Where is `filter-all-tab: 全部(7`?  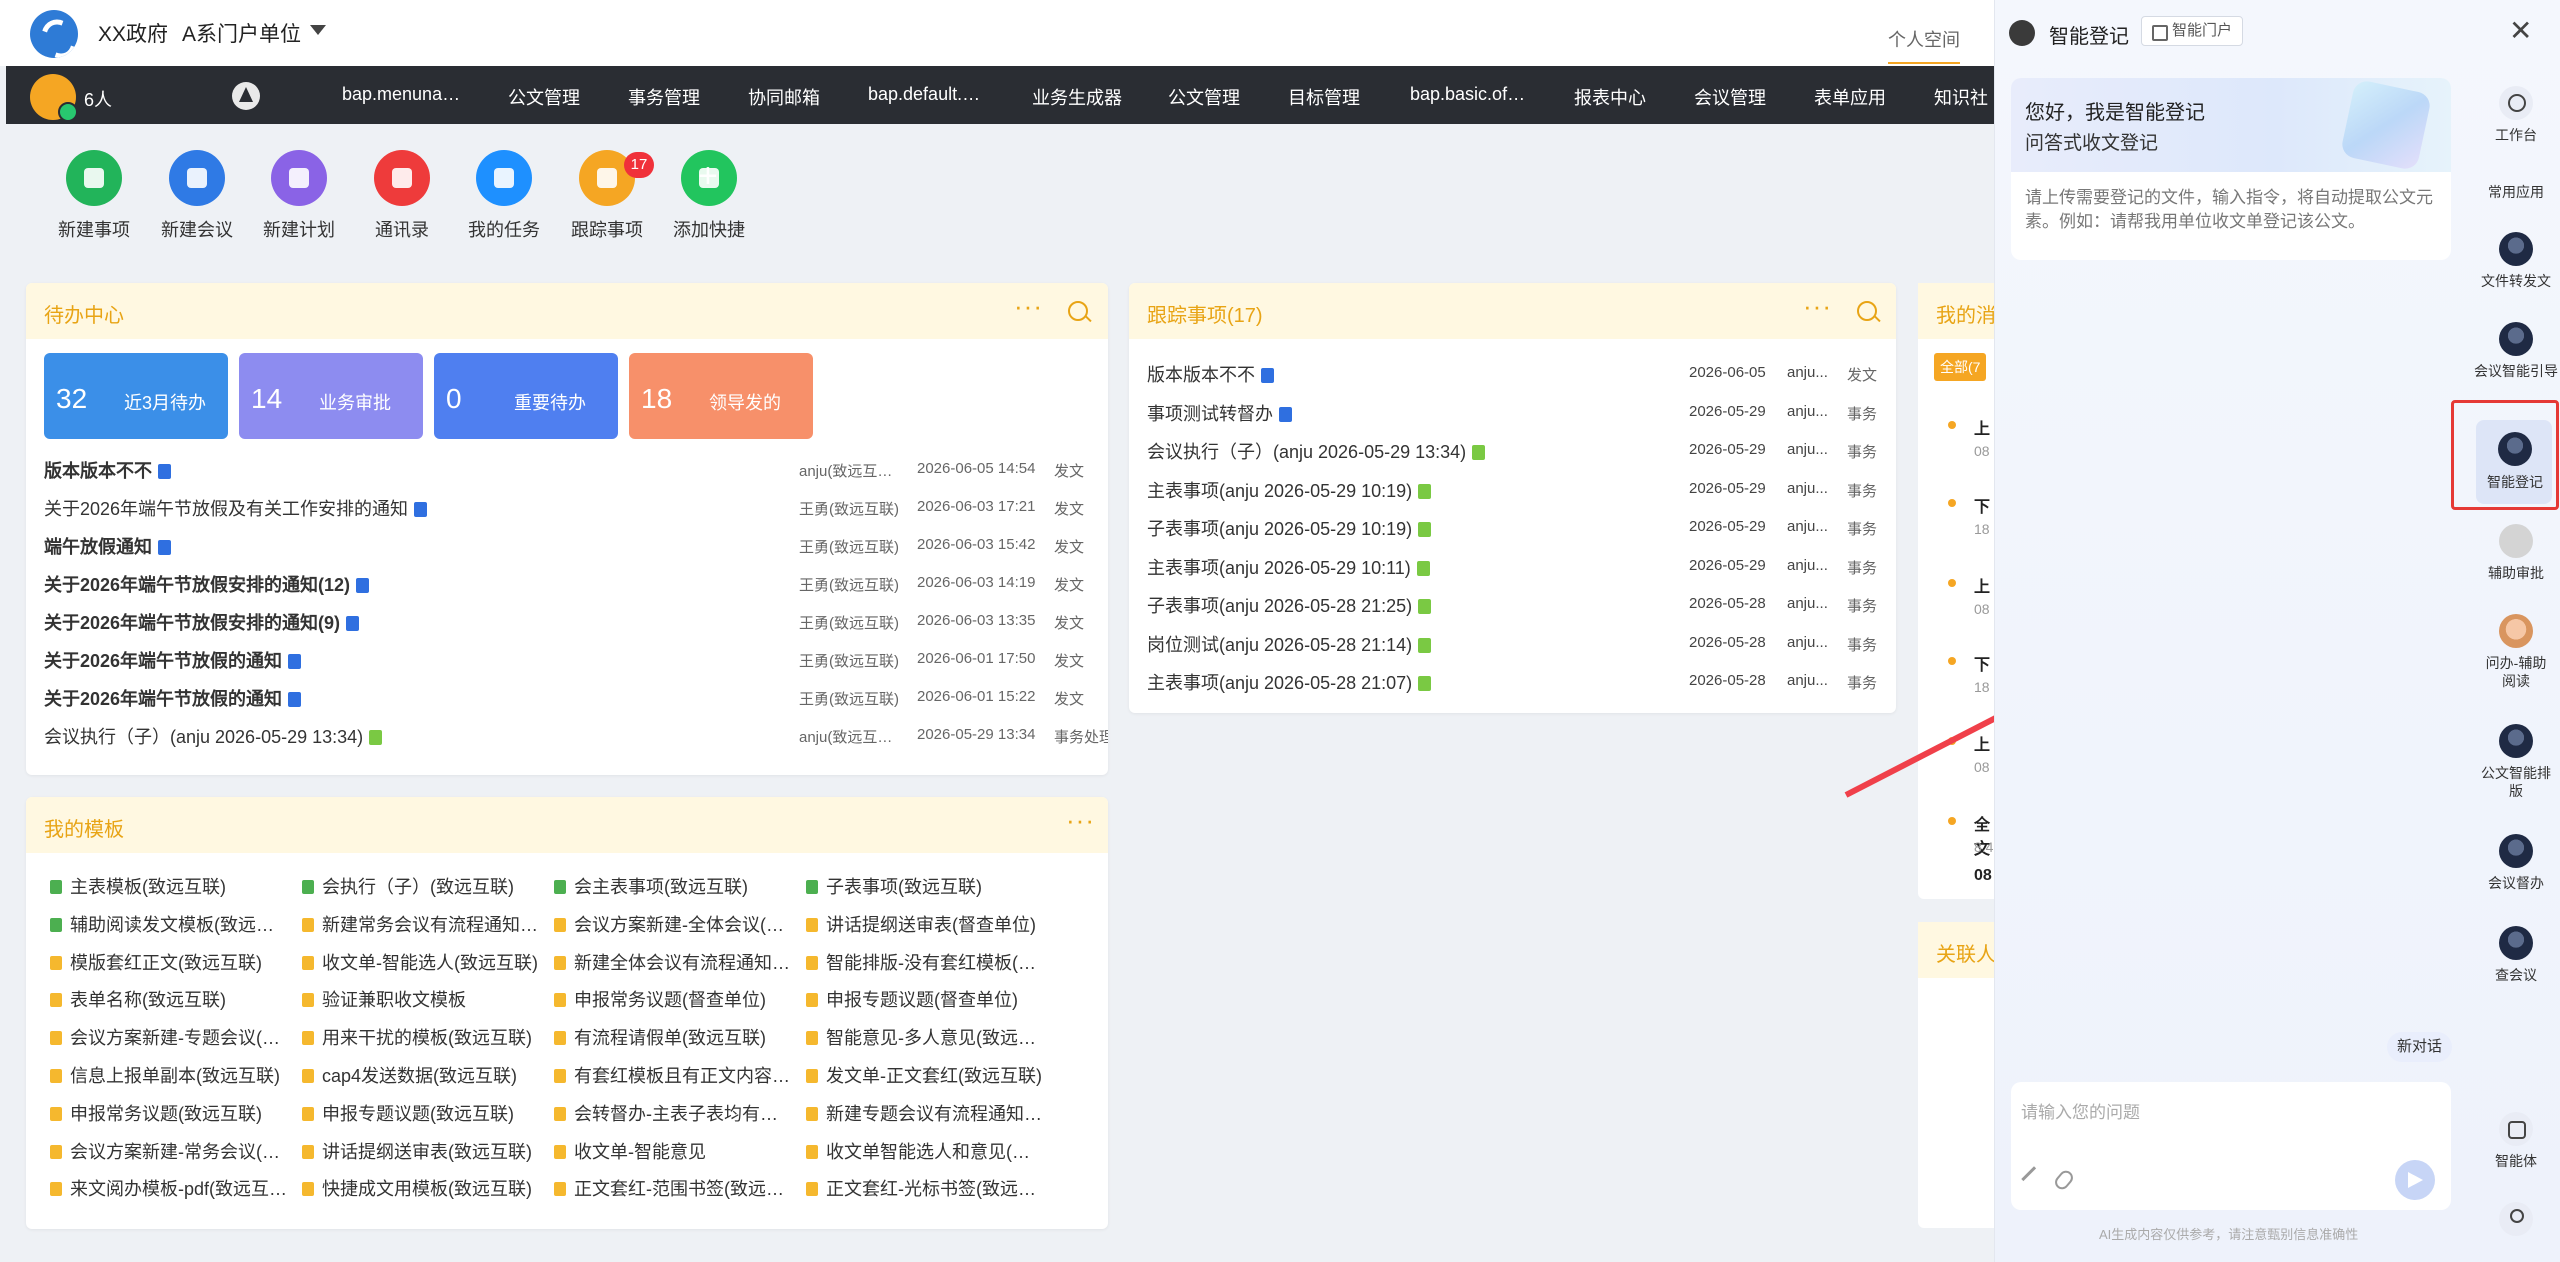
filter-all-tab: 全部(7 is located at coordinates (1960, 367).